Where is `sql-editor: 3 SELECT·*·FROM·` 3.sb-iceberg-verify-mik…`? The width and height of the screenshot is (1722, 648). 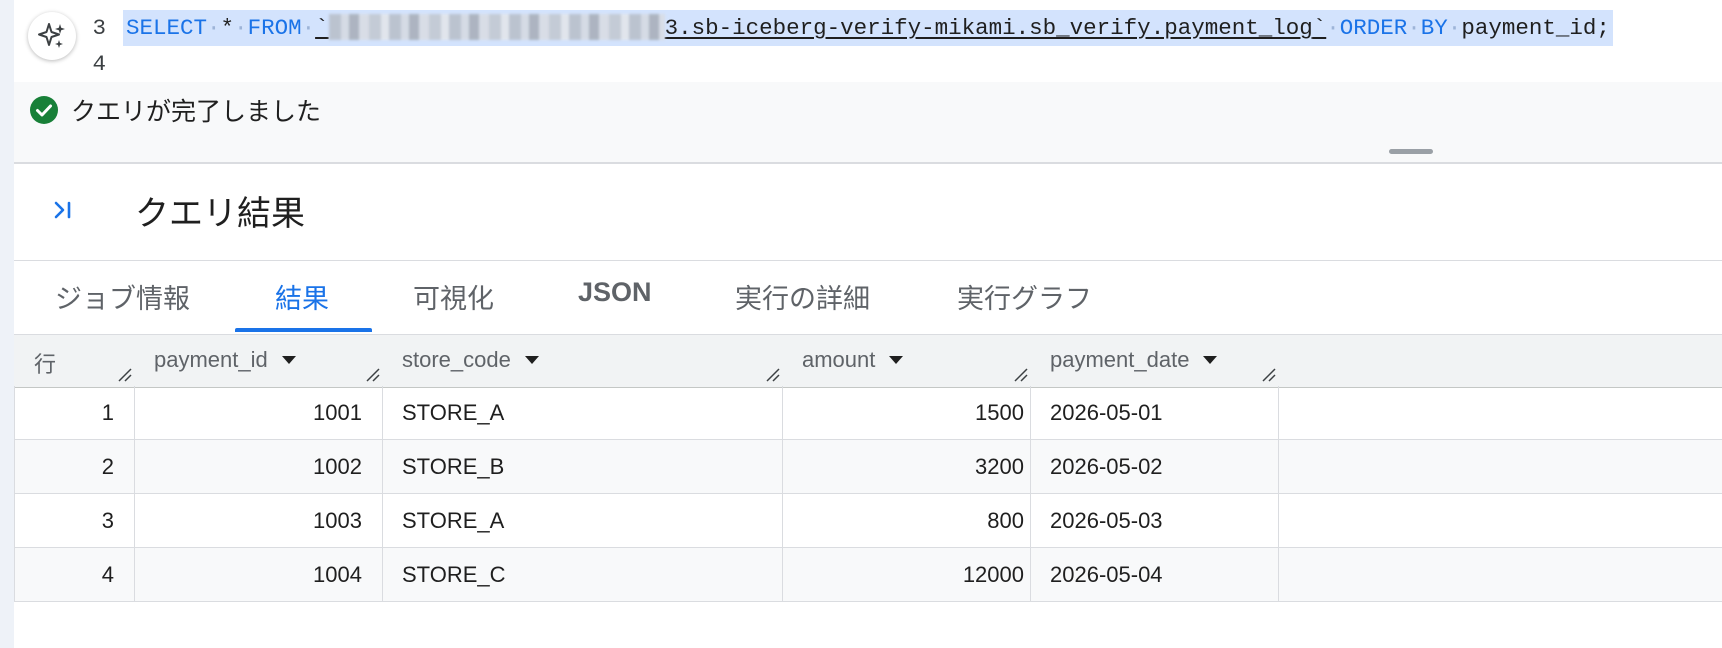
sql-editor: 3 SELECT·*·FROM·` 3.sb-iceberg-verify-mik… is located at coordinates (868, 41).